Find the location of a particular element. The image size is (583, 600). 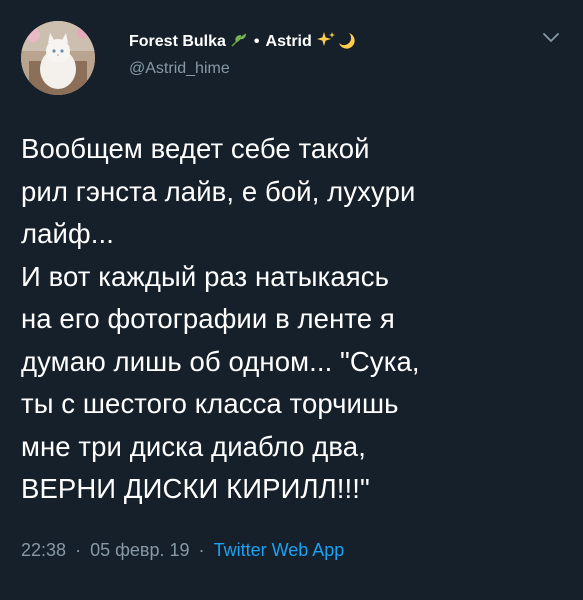

avatar-image is located at coordinates (58, 58).